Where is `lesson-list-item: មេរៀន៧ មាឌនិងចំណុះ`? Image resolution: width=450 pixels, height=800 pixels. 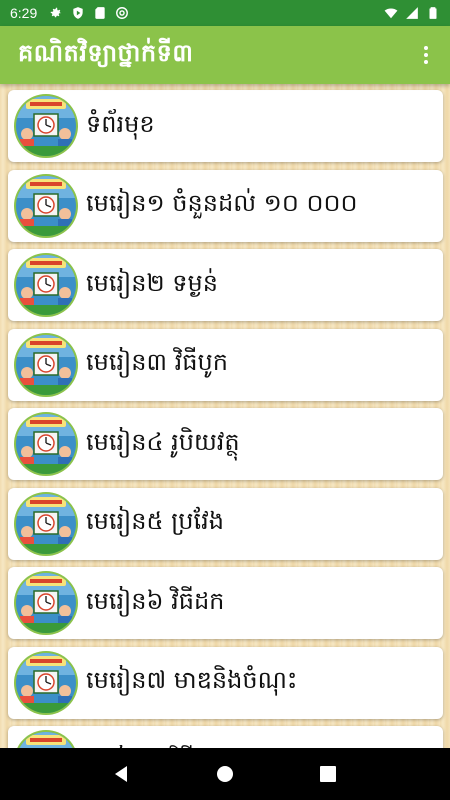
lesson-list-item: មេរៀន៧ មាឌនិងចំណុះ is located at coordinates (225, 682).